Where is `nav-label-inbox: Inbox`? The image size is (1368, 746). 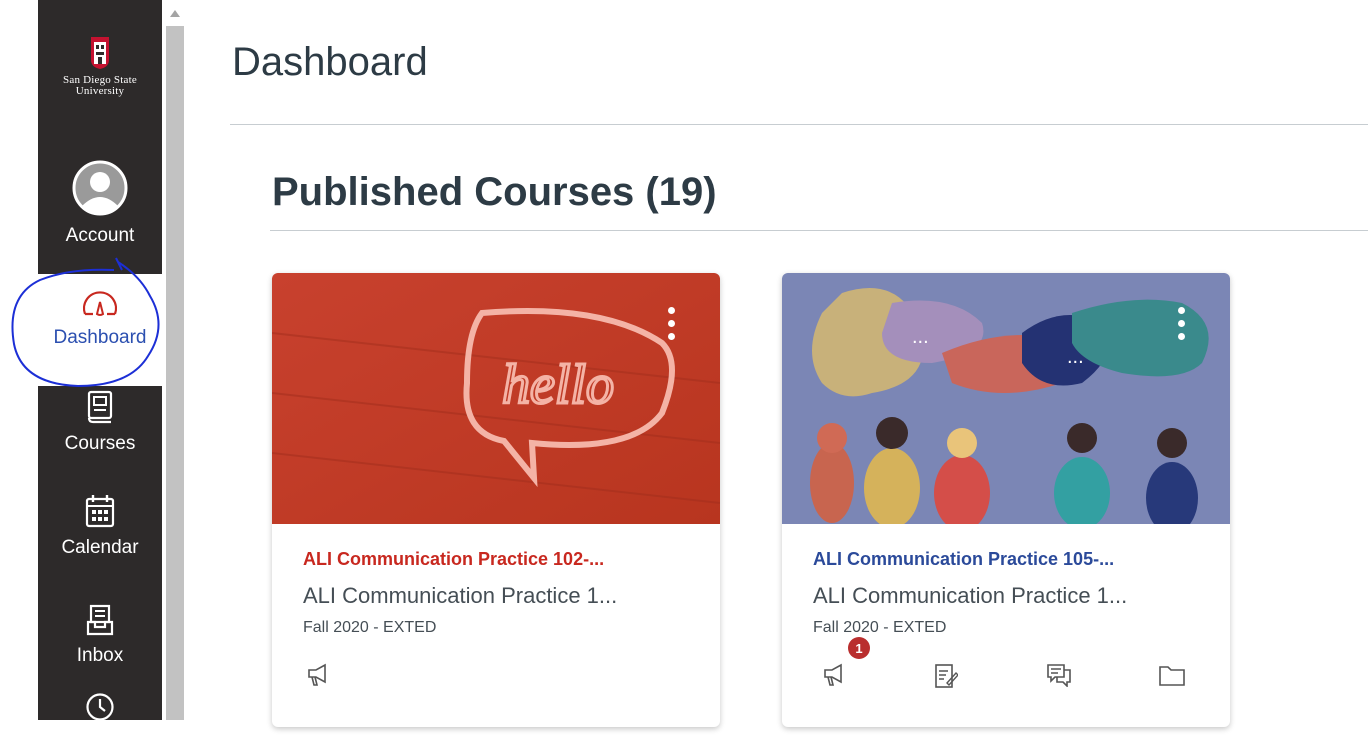
nav-label-inbox: Inbox is located at coordinates (100, 655).